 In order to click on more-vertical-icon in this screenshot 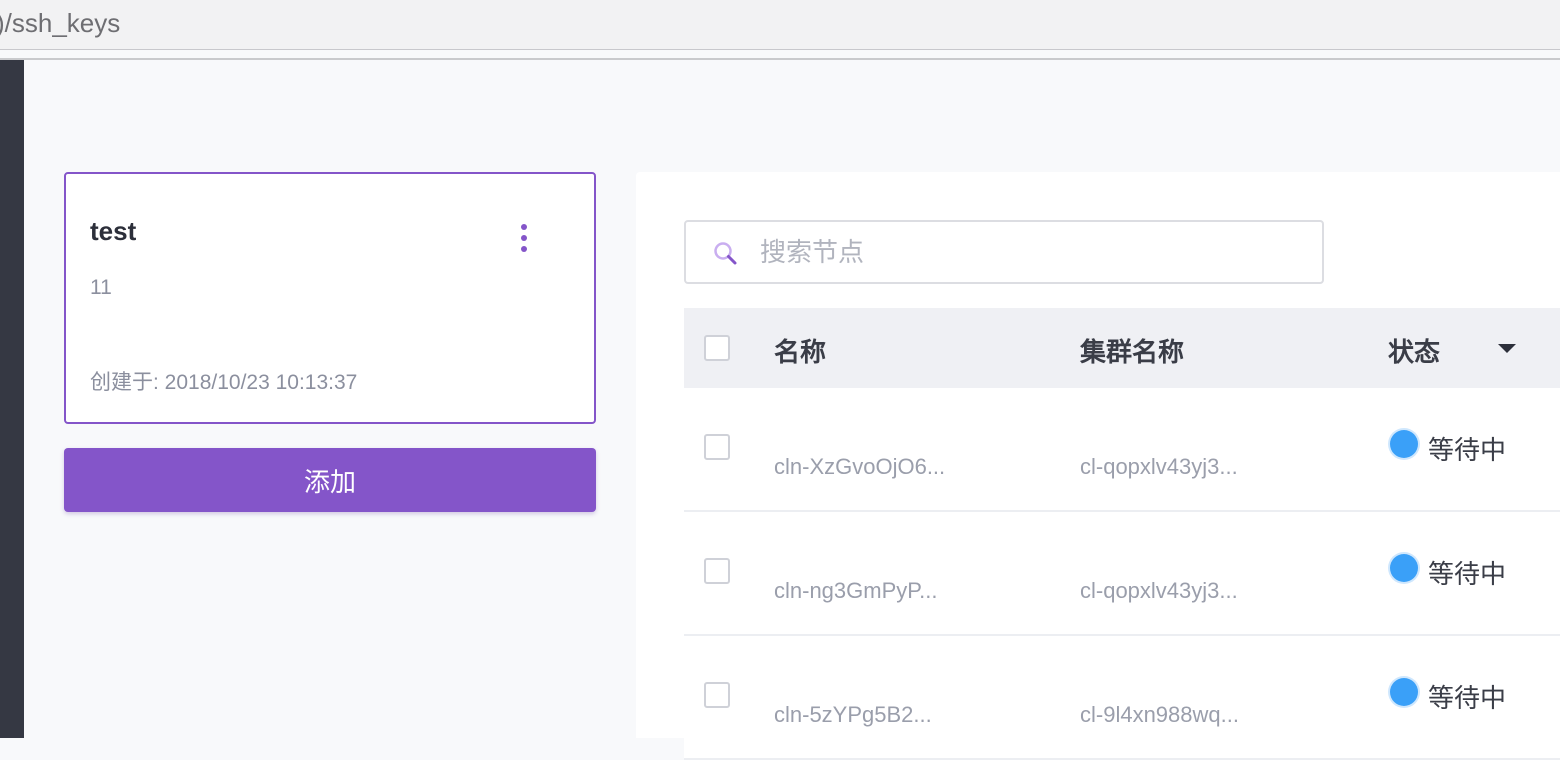, I will do `click(524, 238)`.